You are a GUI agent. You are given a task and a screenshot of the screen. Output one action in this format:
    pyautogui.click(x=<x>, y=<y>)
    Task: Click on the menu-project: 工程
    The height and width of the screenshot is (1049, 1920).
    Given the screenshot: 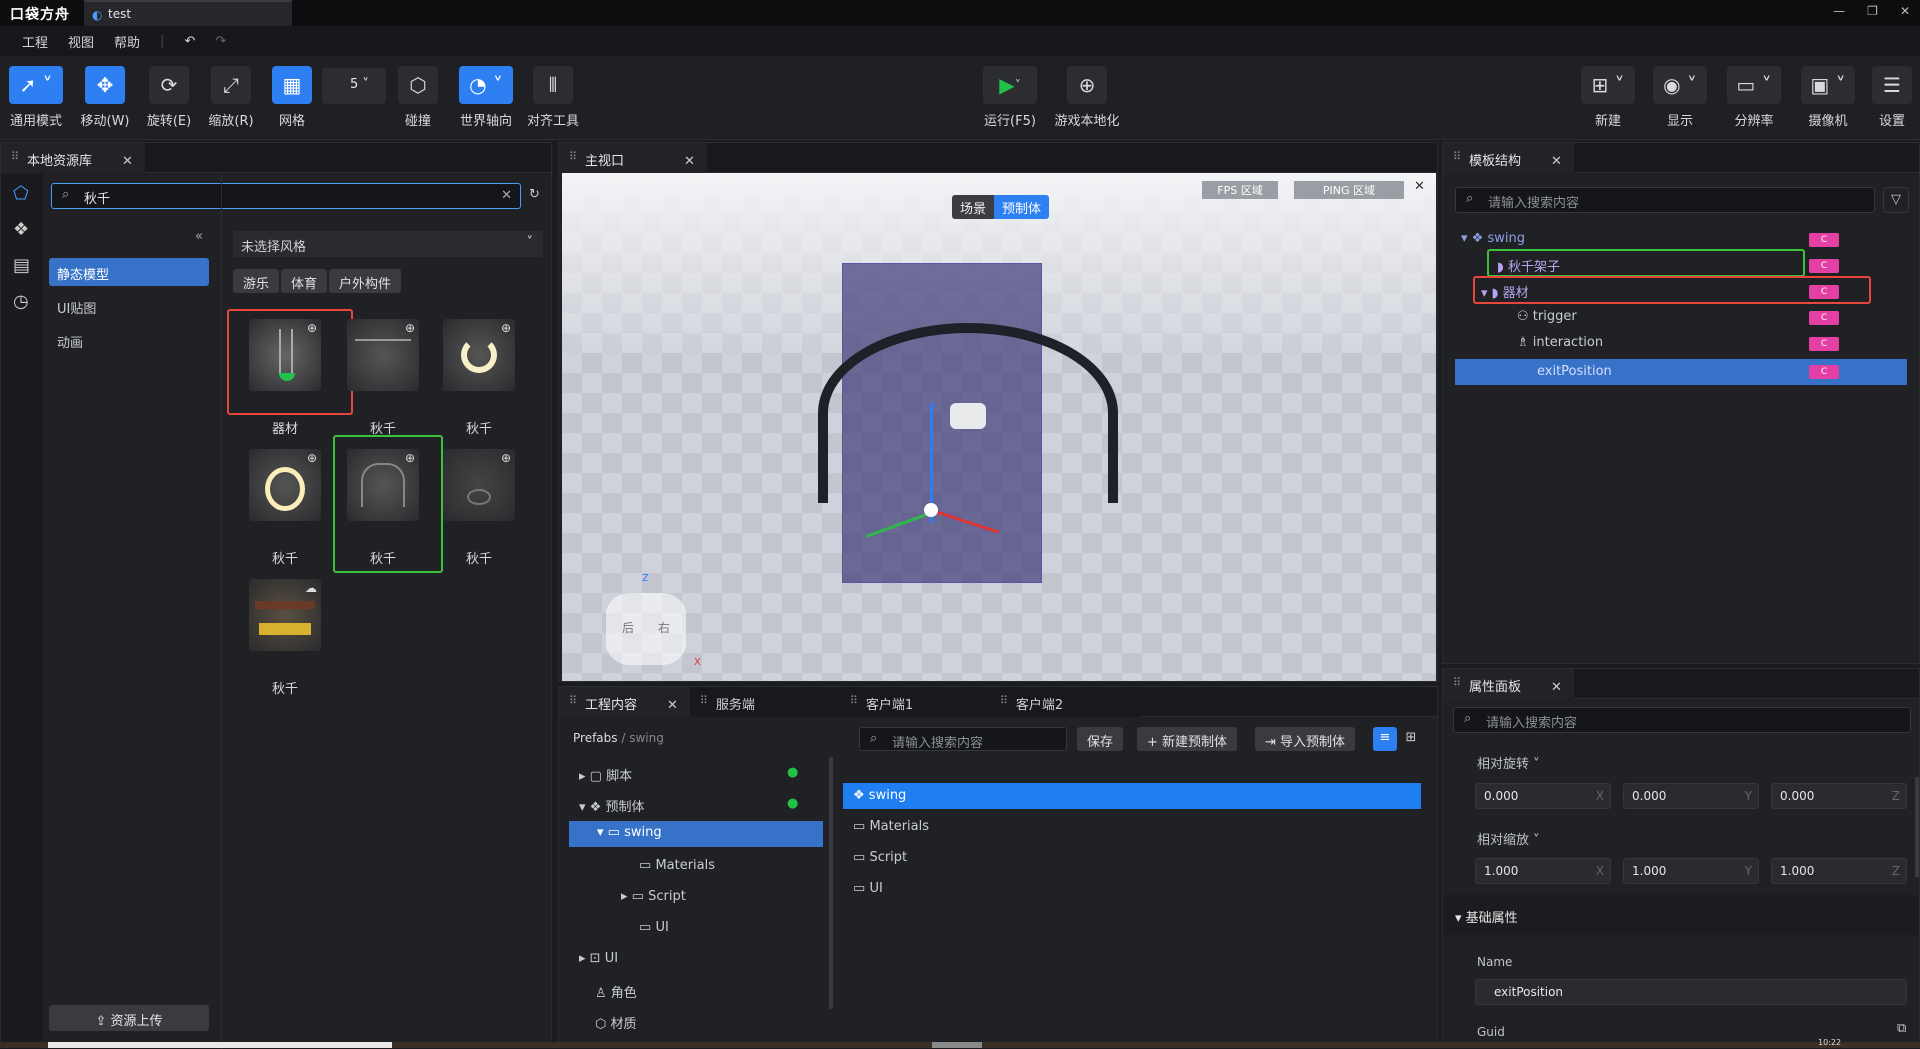 What is the action you would take?
    pyautogui.click(x=35, y=41)
    